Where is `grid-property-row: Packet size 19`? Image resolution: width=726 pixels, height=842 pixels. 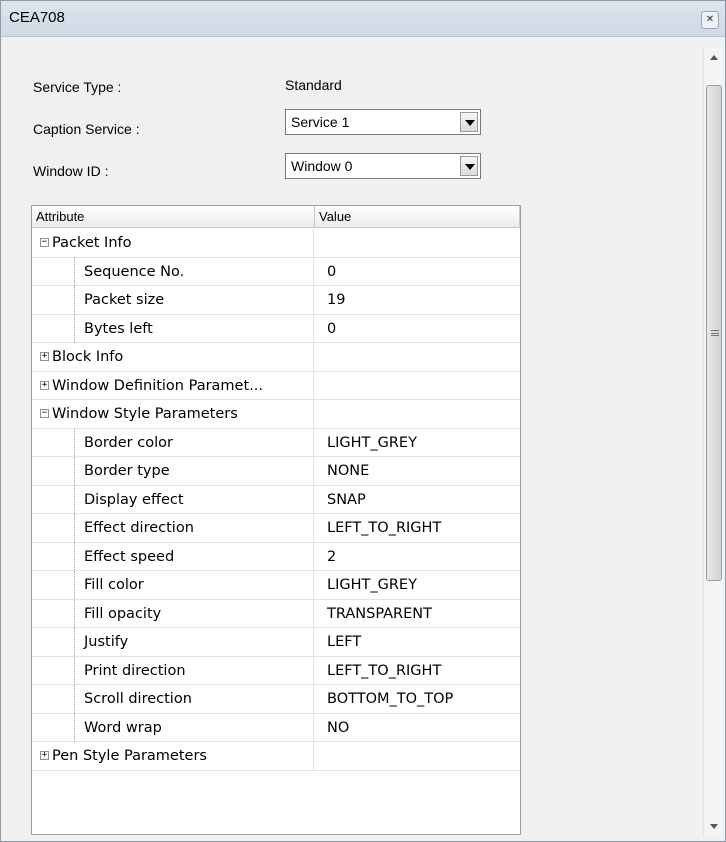 grid-property-row: Packet size 19 is located at coordinates (276, 300).